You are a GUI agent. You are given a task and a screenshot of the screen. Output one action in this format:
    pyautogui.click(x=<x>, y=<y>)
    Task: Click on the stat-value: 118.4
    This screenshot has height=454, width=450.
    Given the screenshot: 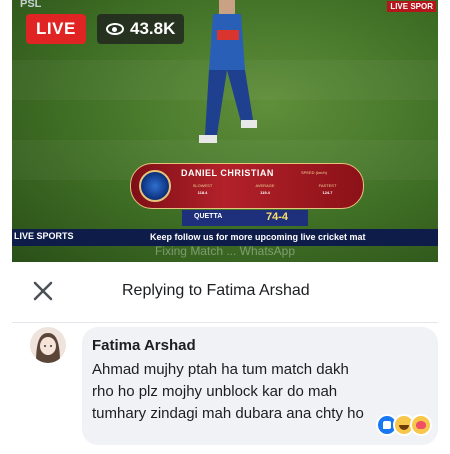 What is the action you would take?
    pyautogui.click(x=202, y=192)
    